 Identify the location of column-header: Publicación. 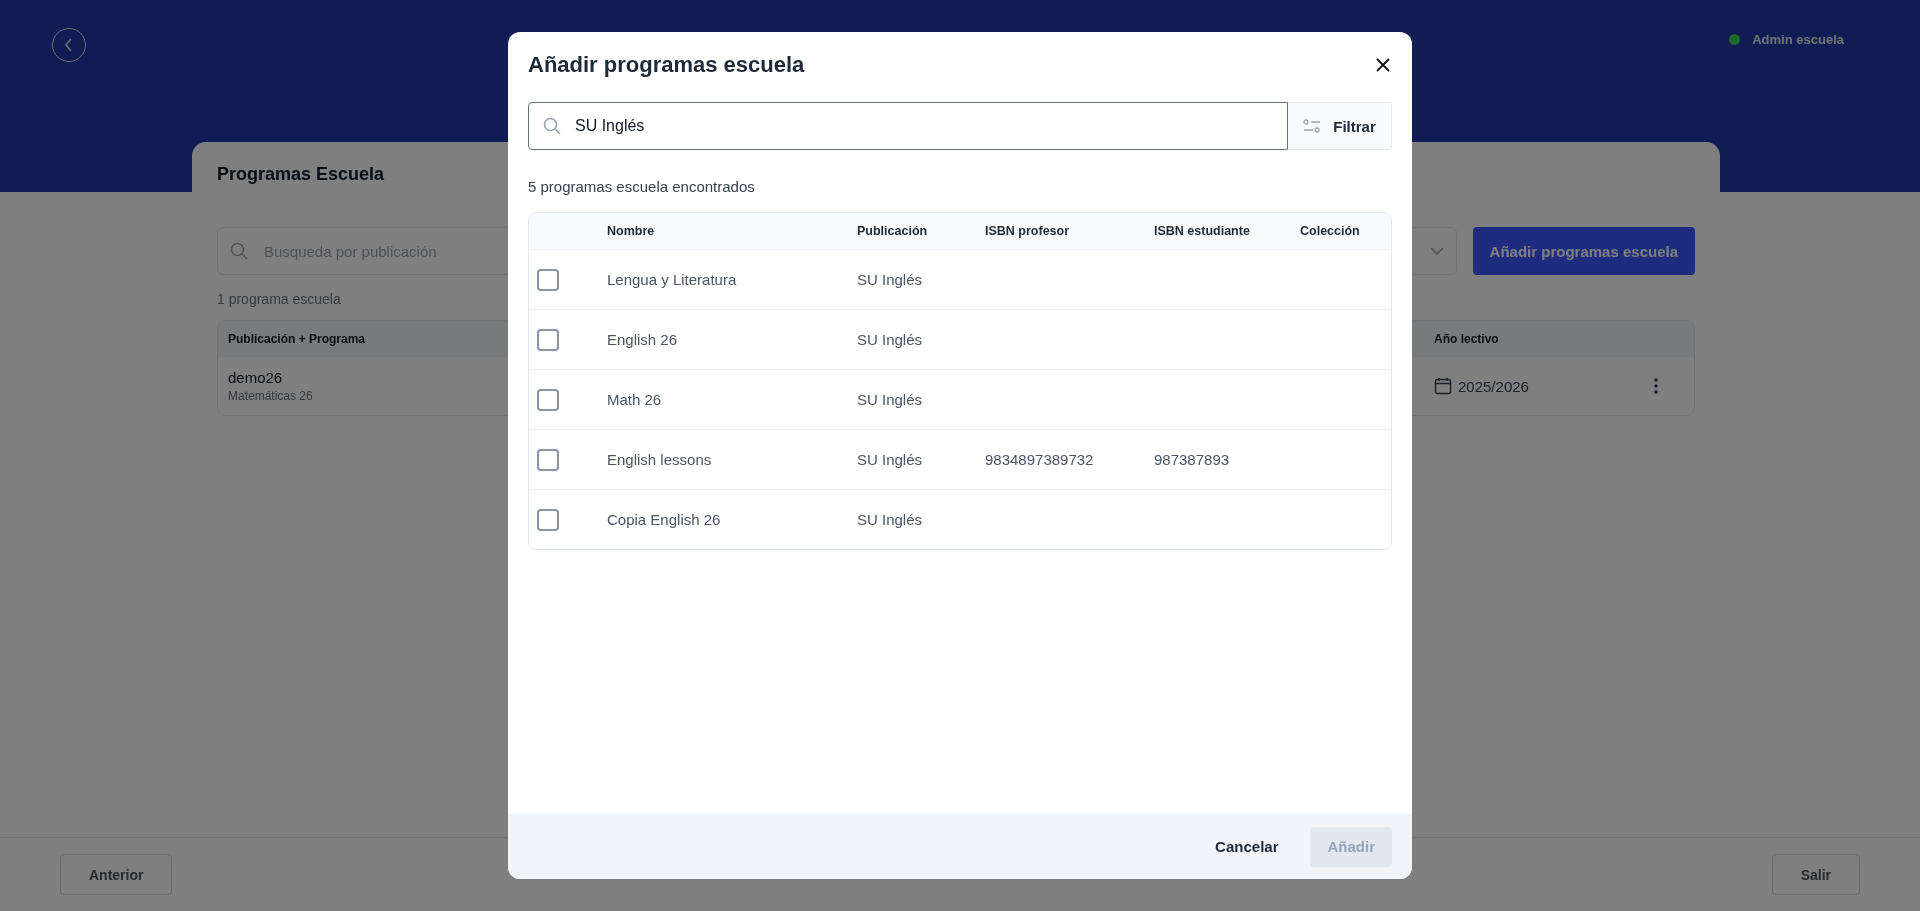
(893, 231).